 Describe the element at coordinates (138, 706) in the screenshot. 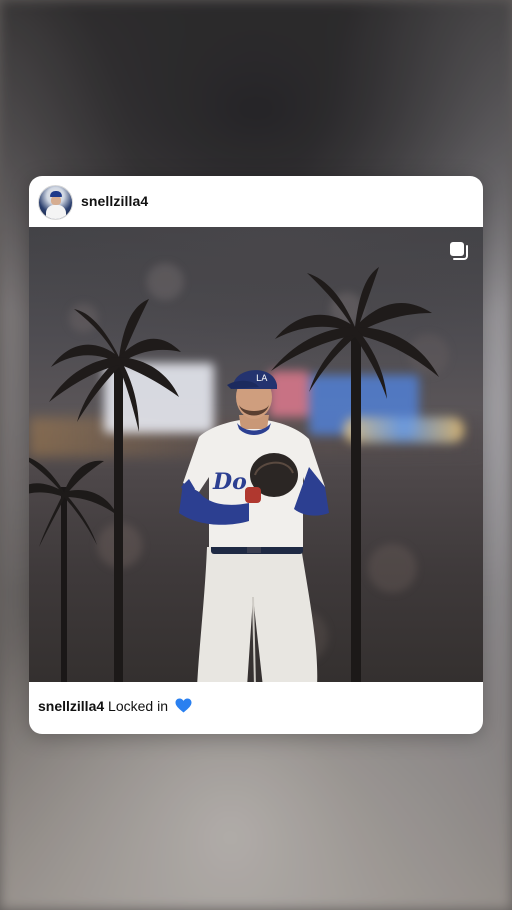

I see `caption-text: Locked in` at that location.